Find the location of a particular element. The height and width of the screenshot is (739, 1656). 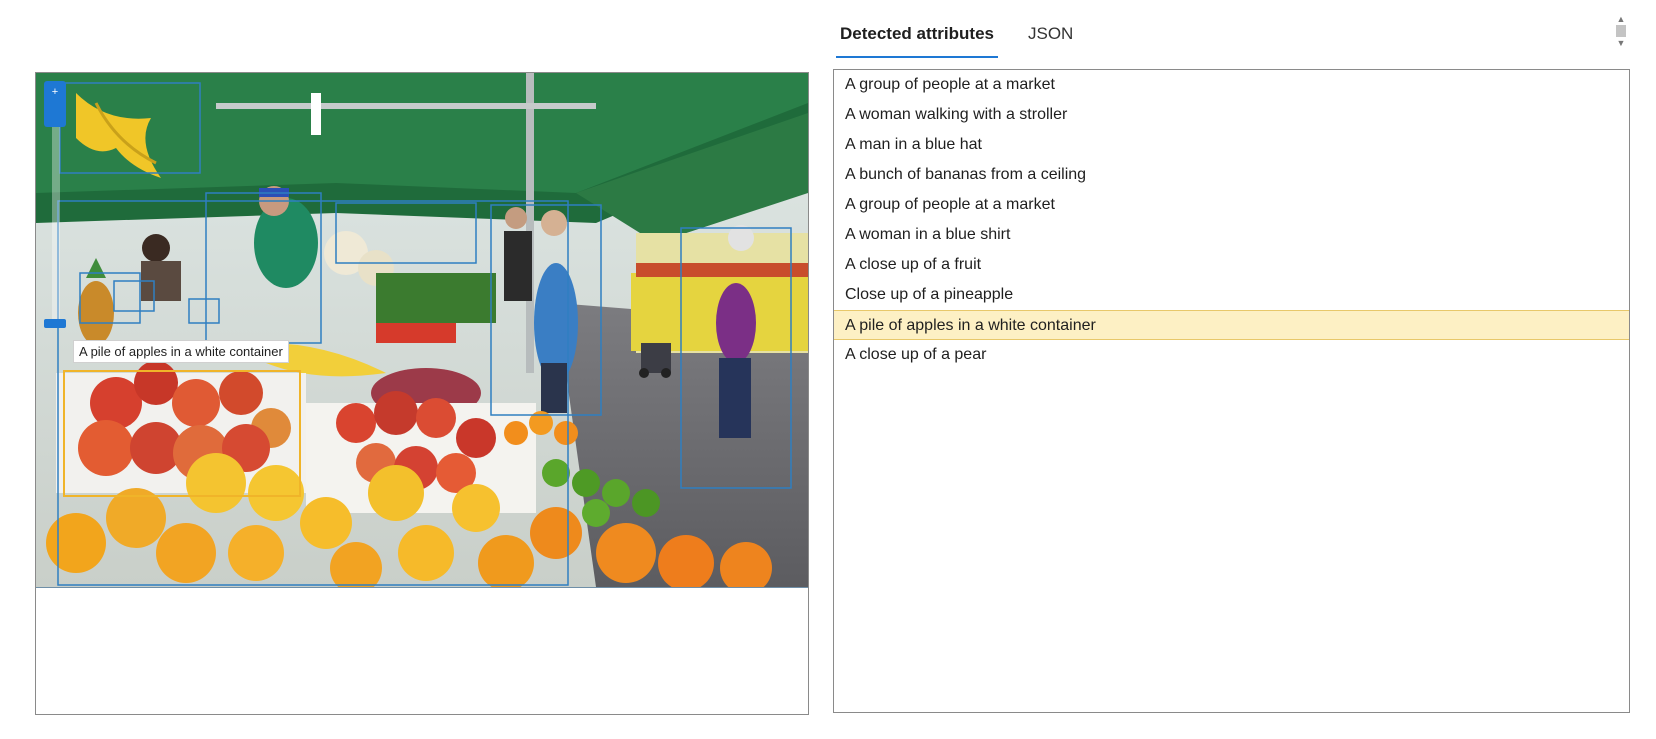

tab-json: JSON is located at coordinates (1050, 38).